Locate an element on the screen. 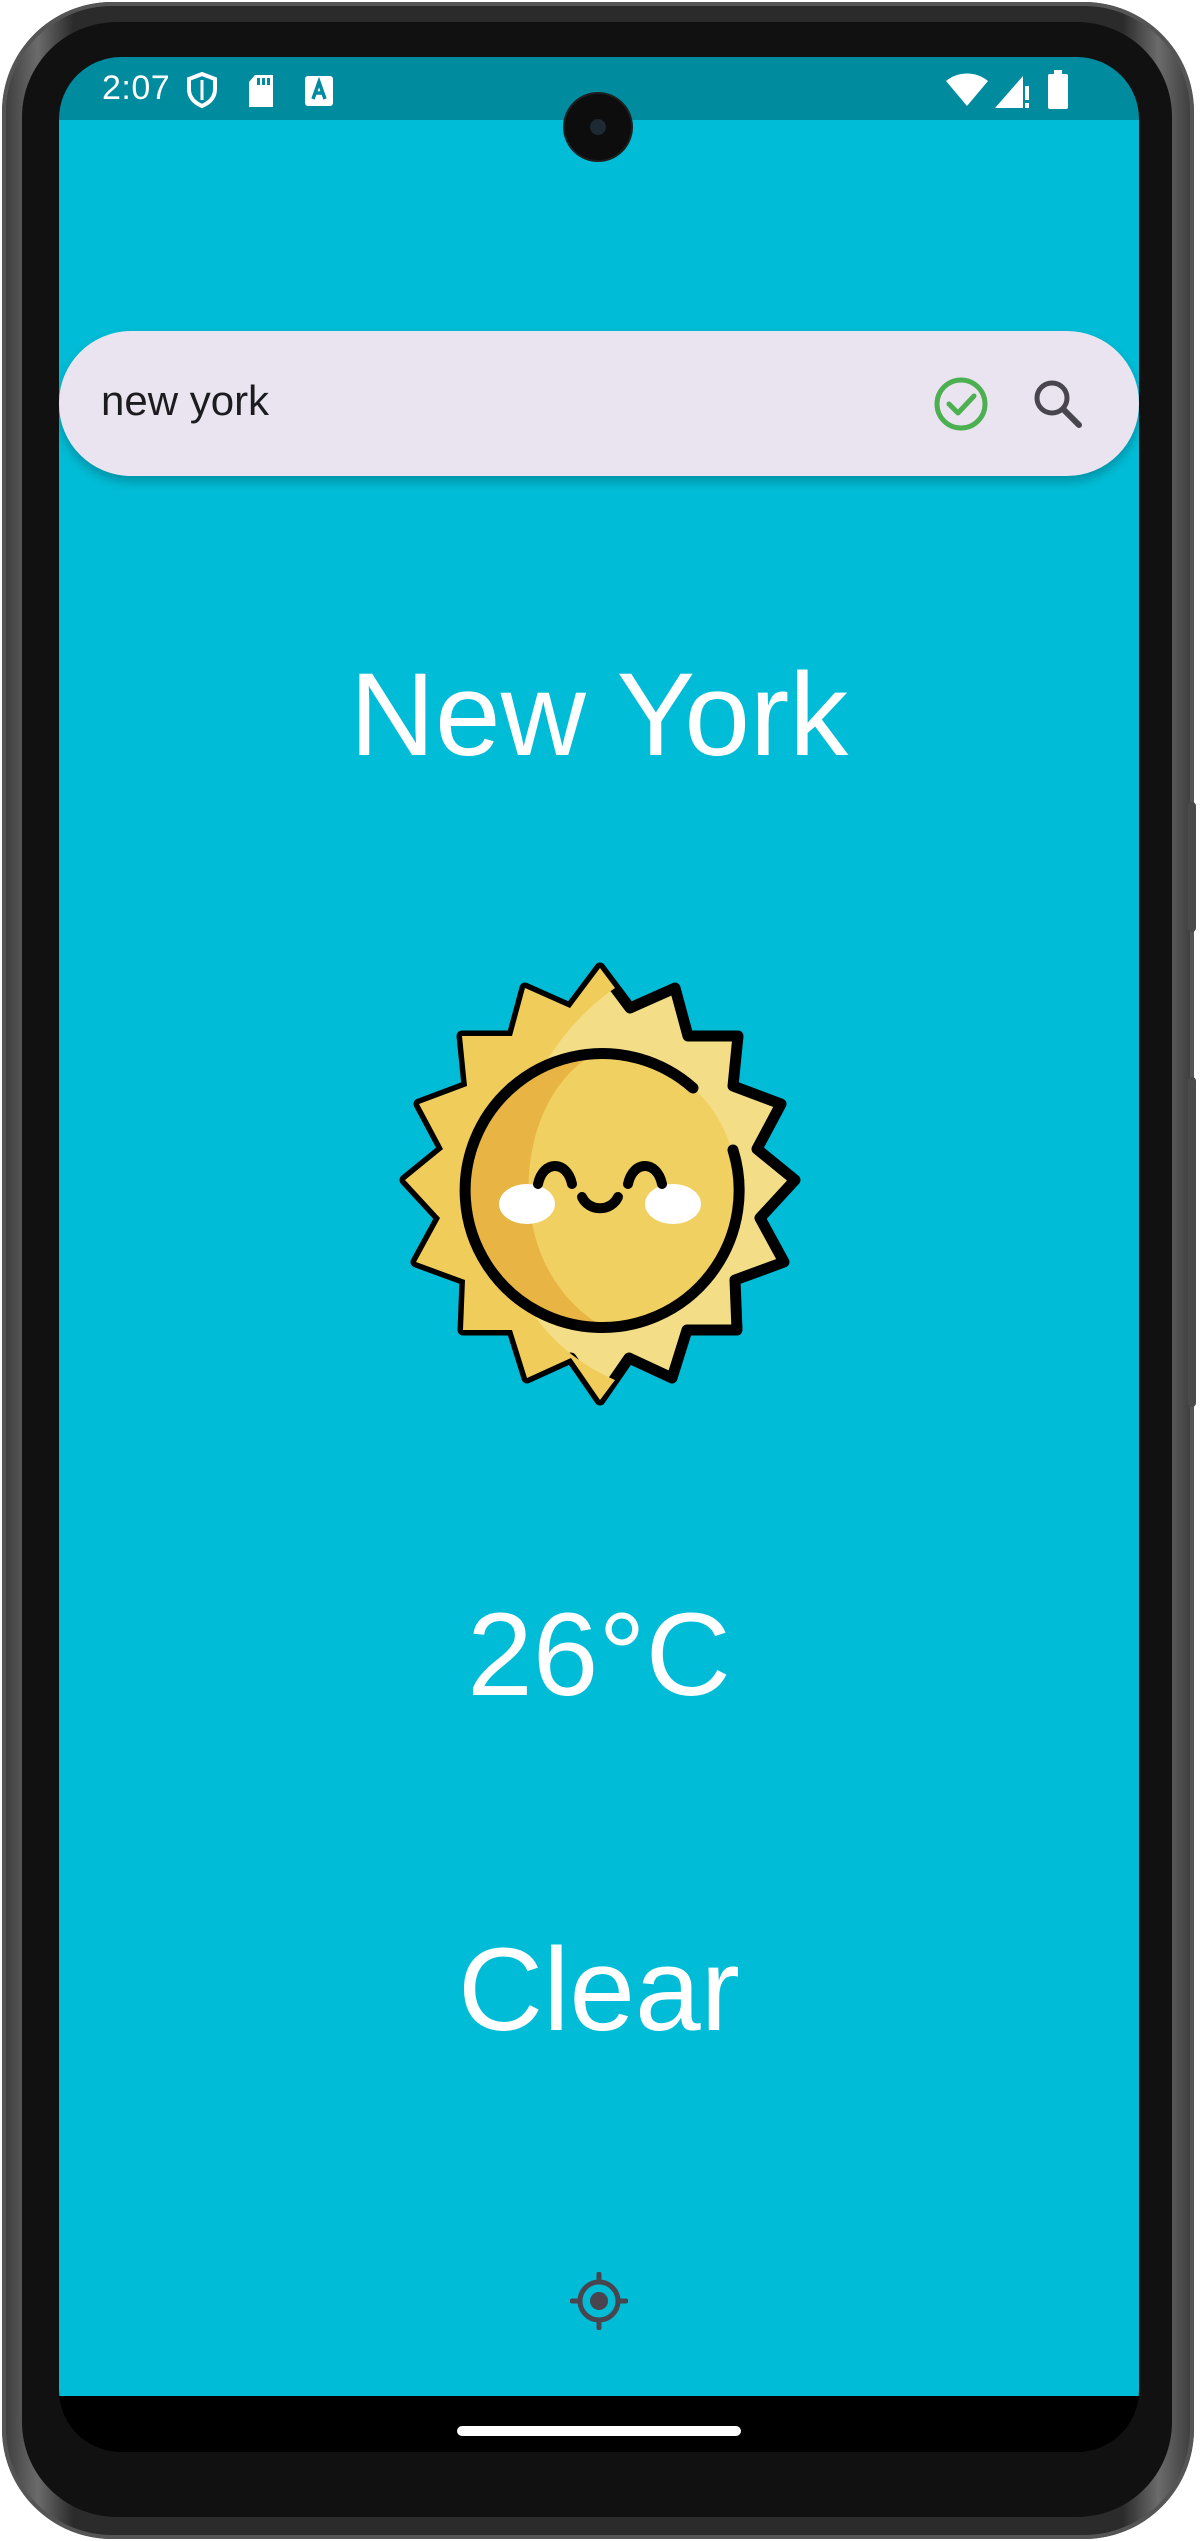 This screenshot has width=1200, height=2541. navigation-bar is located at coordinates (599, 2424).